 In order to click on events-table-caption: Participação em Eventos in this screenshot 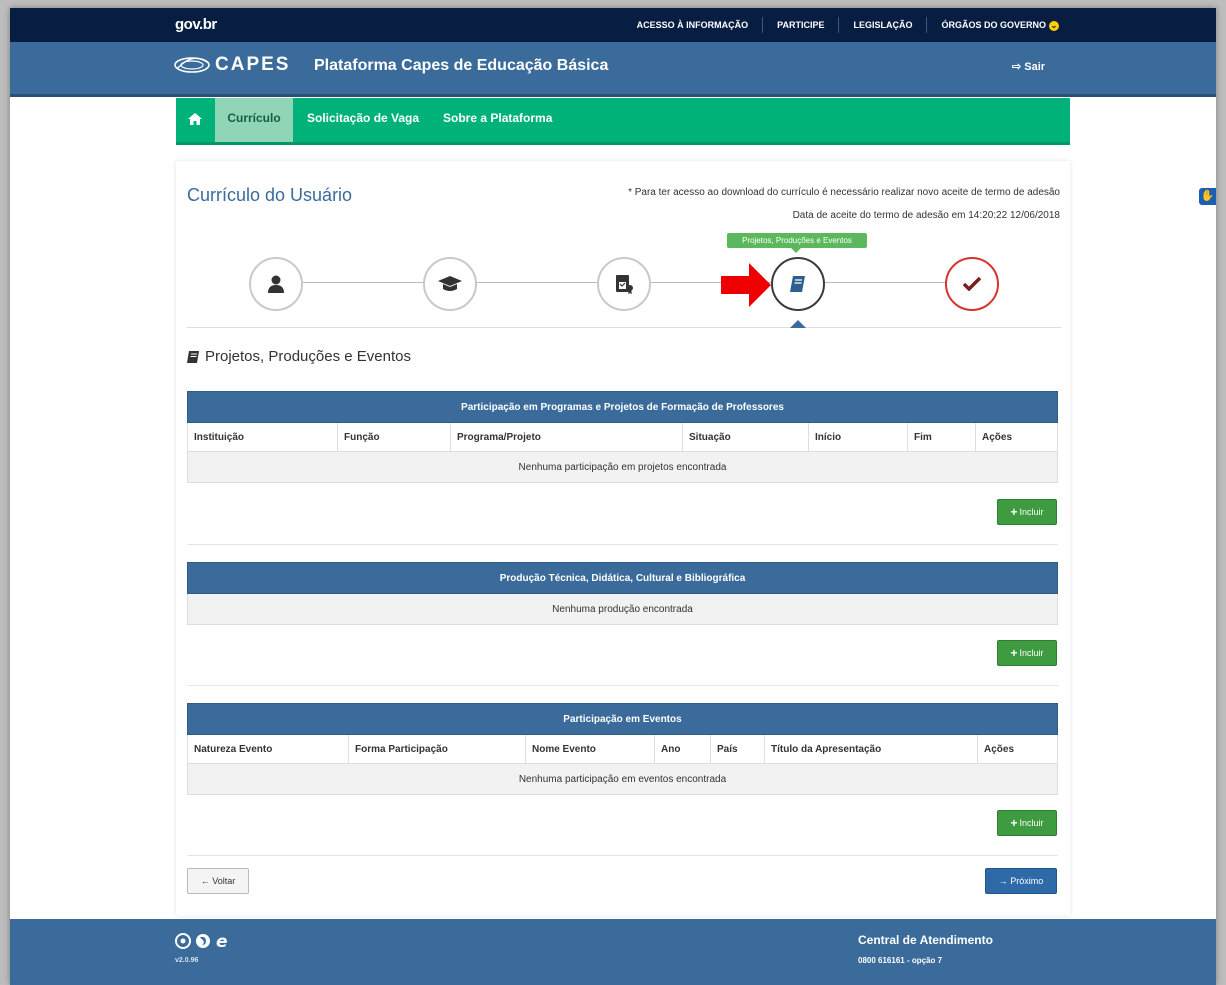, I will do `click(622, 719)`.